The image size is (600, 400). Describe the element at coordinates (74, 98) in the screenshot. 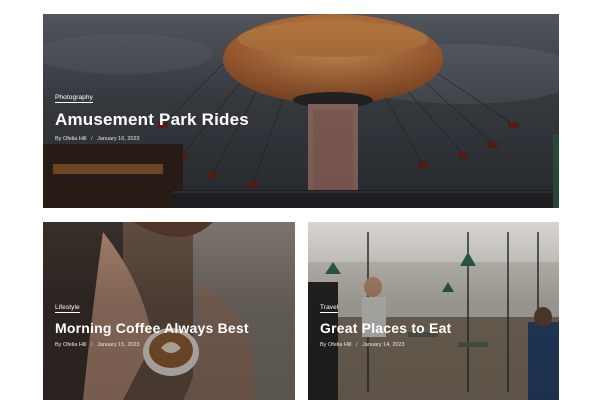

I see `category-link: Photography` at that location.